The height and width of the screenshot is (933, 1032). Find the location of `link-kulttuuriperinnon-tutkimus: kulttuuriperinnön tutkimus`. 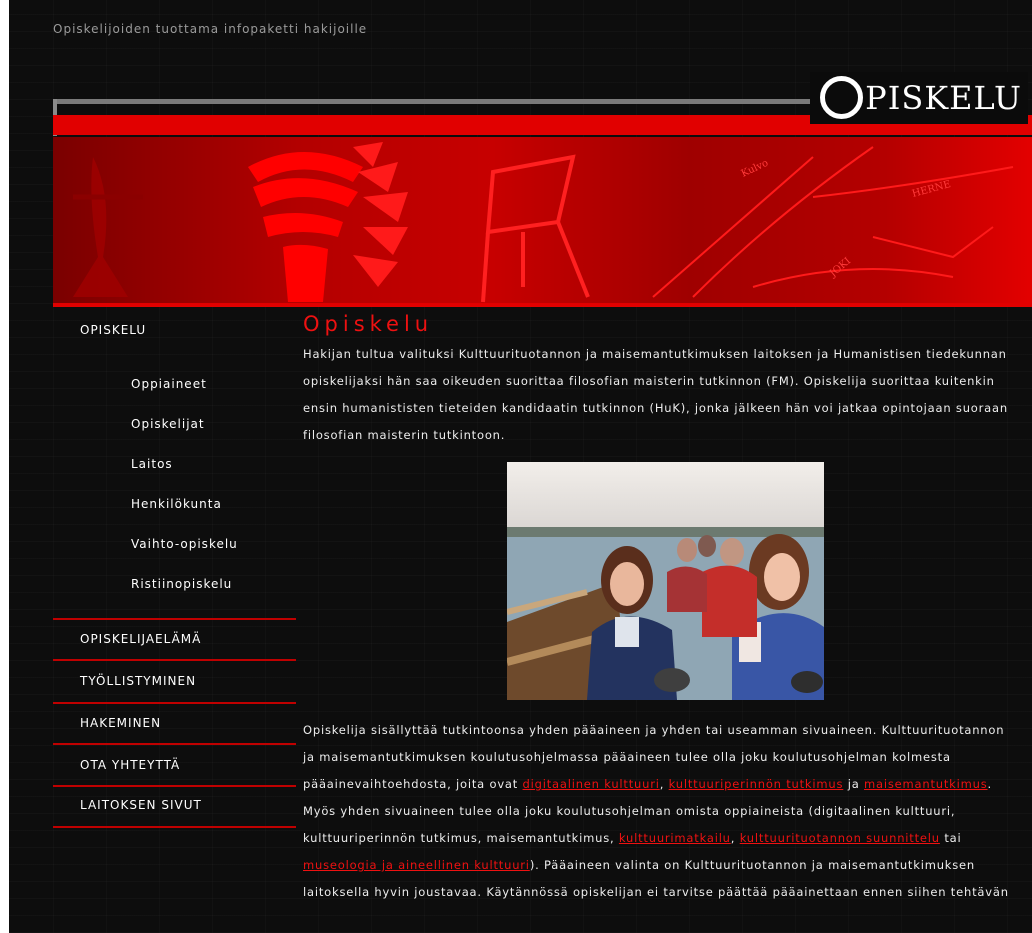

link-kulttuuriperinnon-tutkimus: kulttuuriperinnön tutkimus is located at coordinates (756, 784).